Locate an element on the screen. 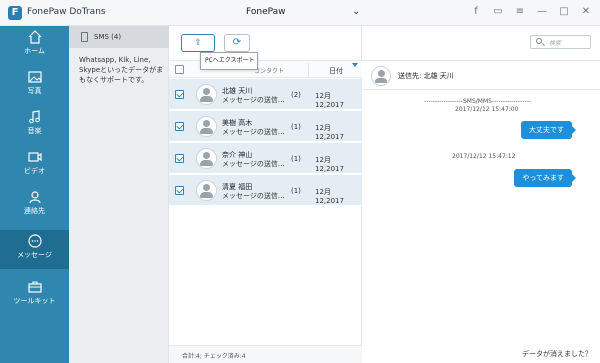 Image resolution: width=600 pixels, height=363 pixels. video-icon is located at coordinates (34, 157).